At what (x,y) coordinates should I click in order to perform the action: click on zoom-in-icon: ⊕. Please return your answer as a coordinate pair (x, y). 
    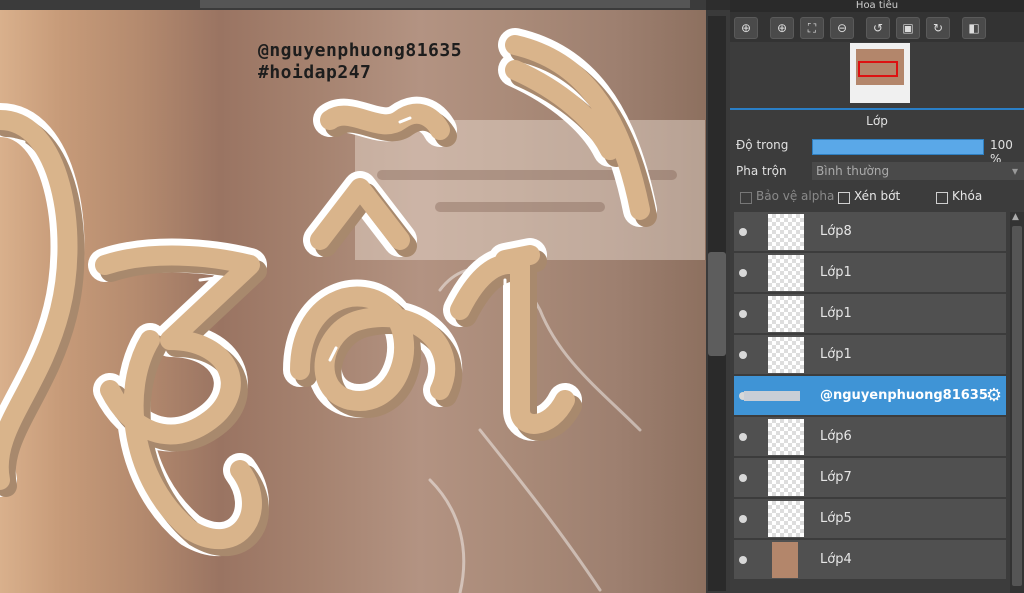
    Looking at the image, I should click on (782, 28).